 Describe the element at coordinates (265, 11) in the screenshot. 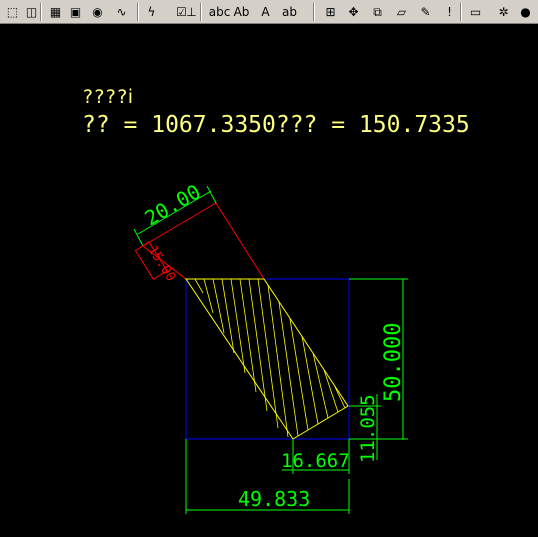

I see `text-abcd-icon: A` at that location.